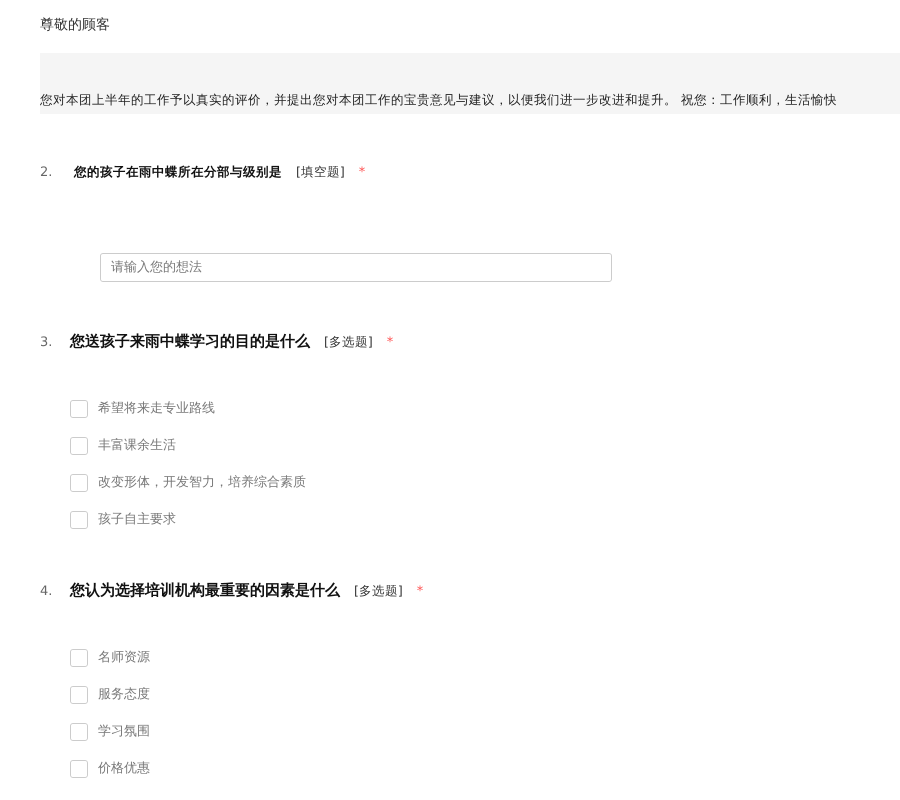 This screenshot has height=800, width=900. Describe the element at coordinates (356, 267) in the screenshot. I see `text-input-field: 请输入您的想法` at that location.